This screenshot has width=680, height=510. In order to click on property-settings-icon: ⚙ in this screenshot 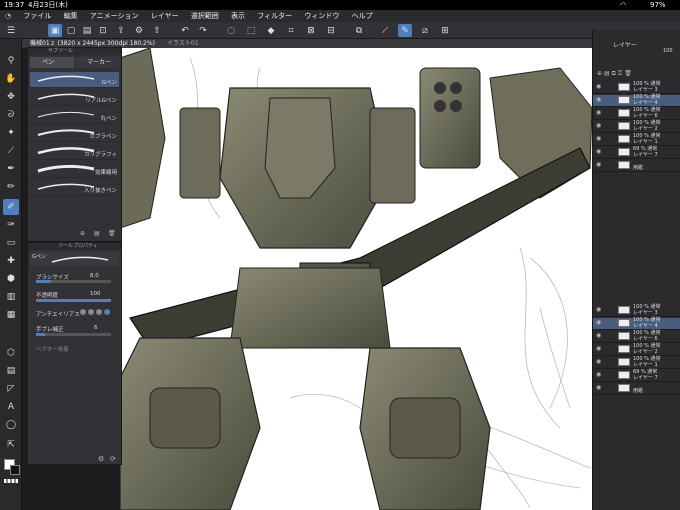, I will do `click(101, 459)`.